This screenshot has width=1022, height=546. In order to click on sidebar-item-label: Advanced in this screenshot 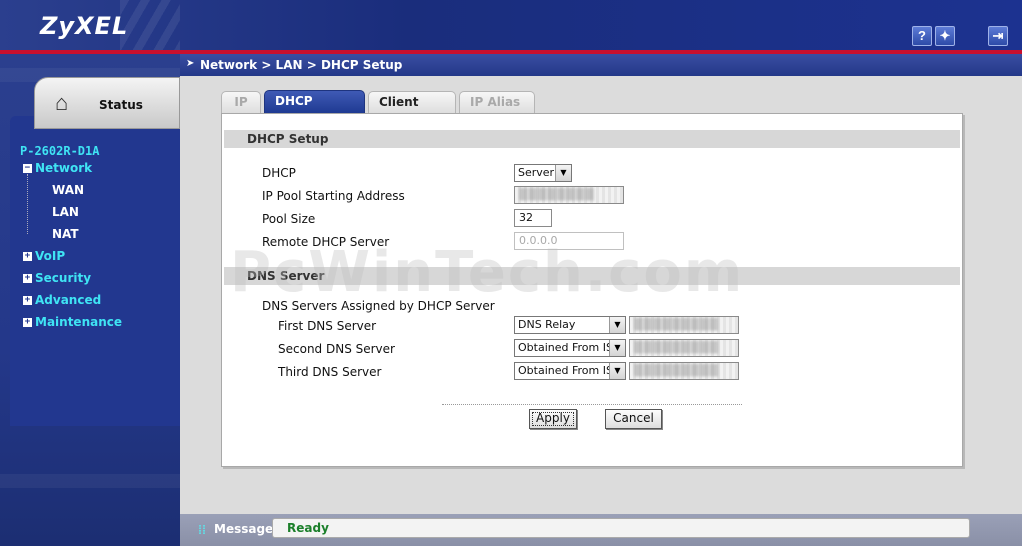, I will do `click(68, 300)`.